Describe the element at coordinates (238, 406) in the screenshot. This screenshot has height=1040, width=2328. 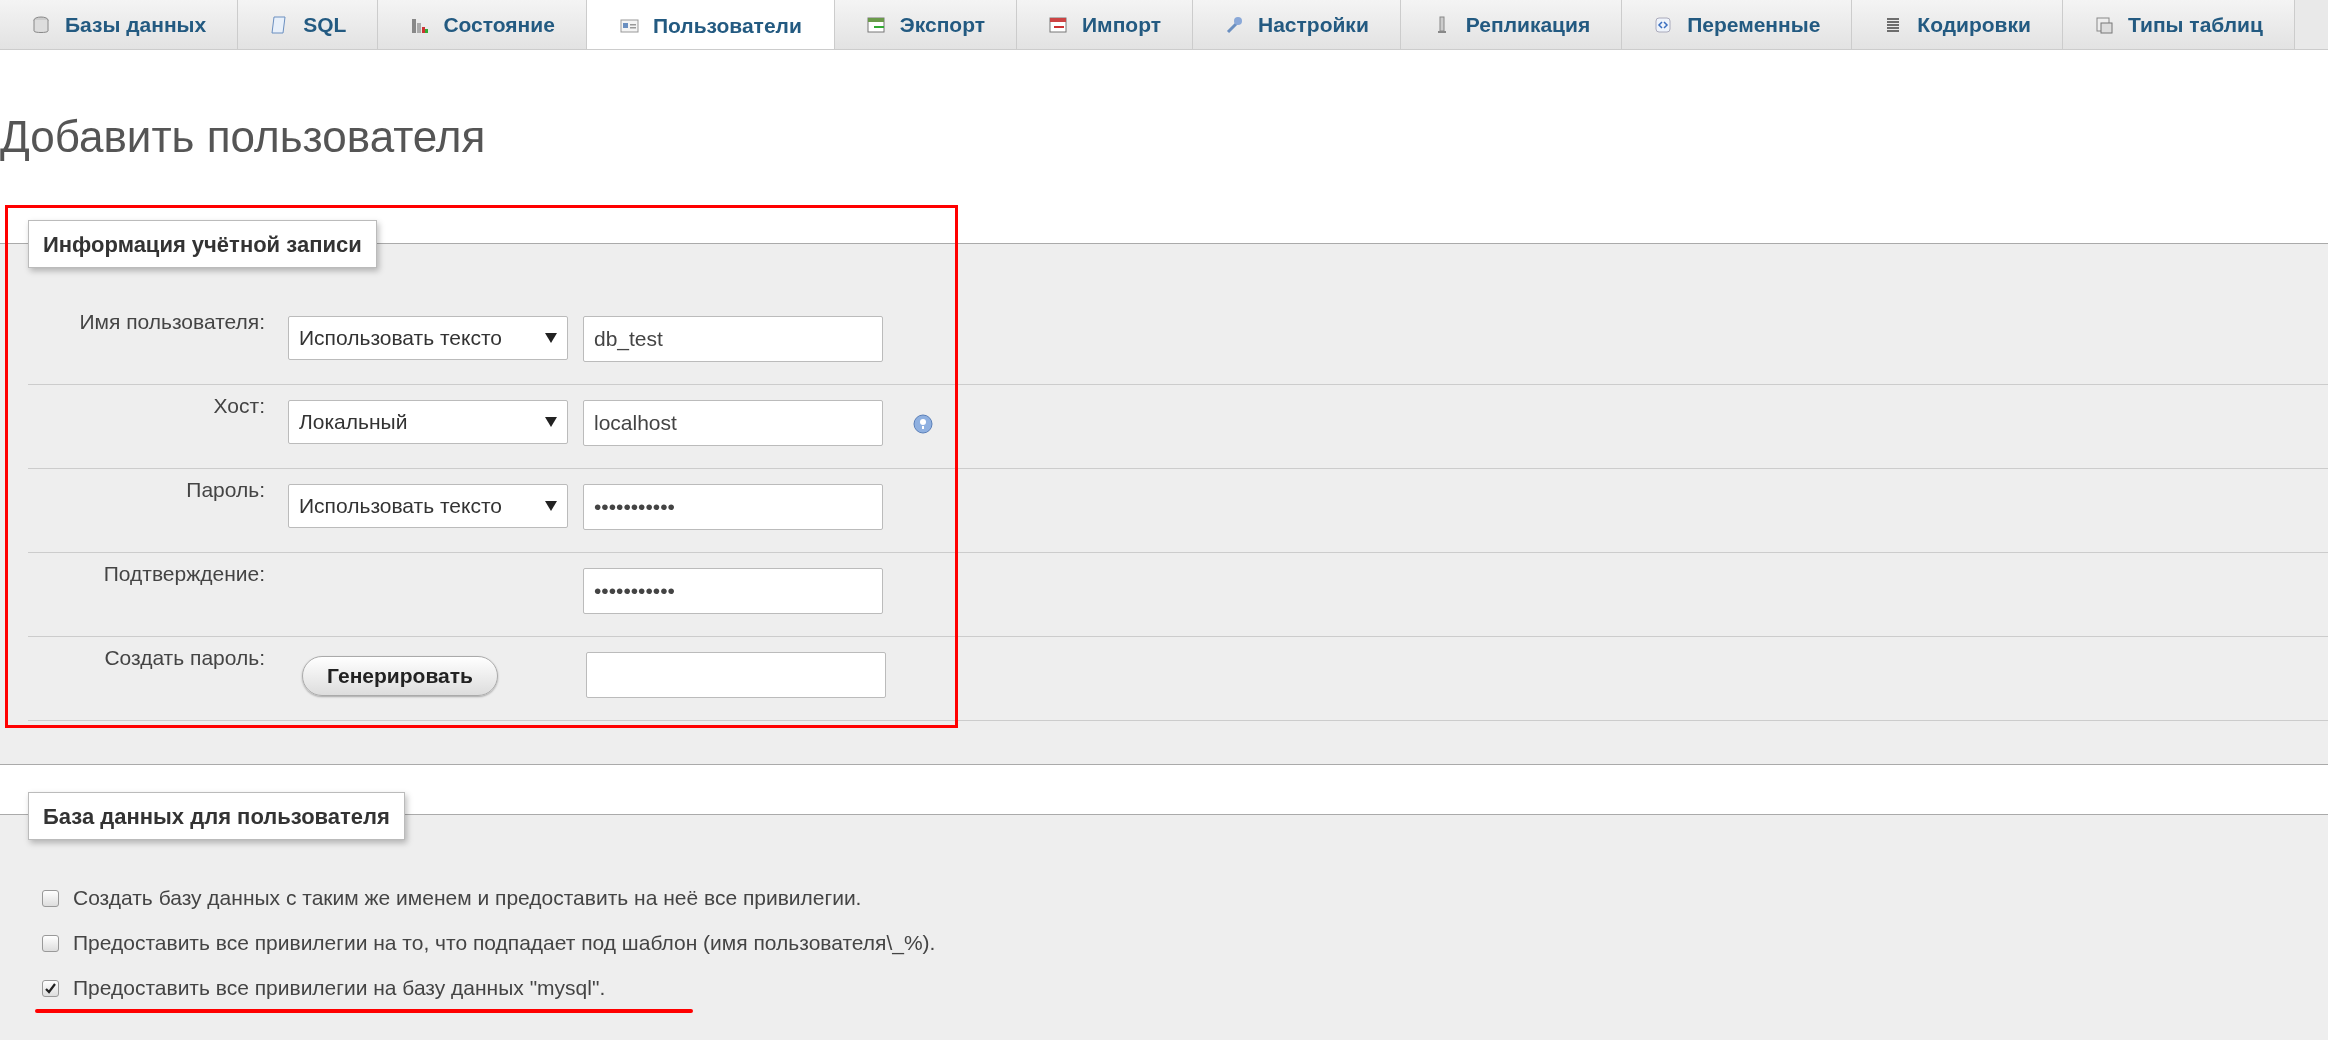
I see `field-label: Хост:` at that location.